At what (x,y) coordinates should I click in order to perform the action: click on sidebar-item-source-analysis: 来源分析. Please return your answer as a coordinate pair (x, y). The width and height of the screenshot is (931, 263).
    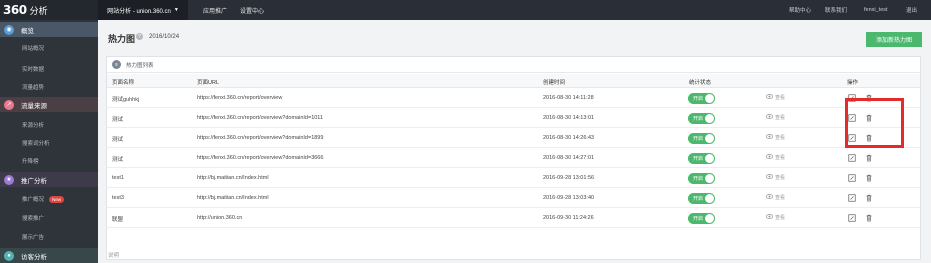
    Looking at the image, I should click on (49, 125).